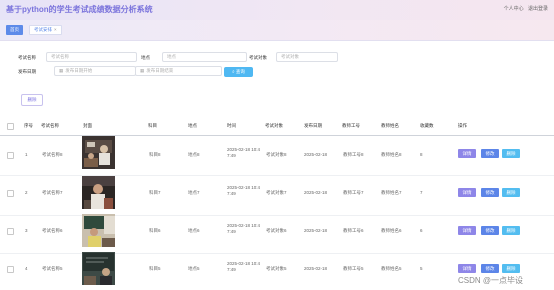  Describe the element at coordinates (79, 70) in the screenshot. I see `publish-date-start-placeholder: 发布日期开始` at that location.